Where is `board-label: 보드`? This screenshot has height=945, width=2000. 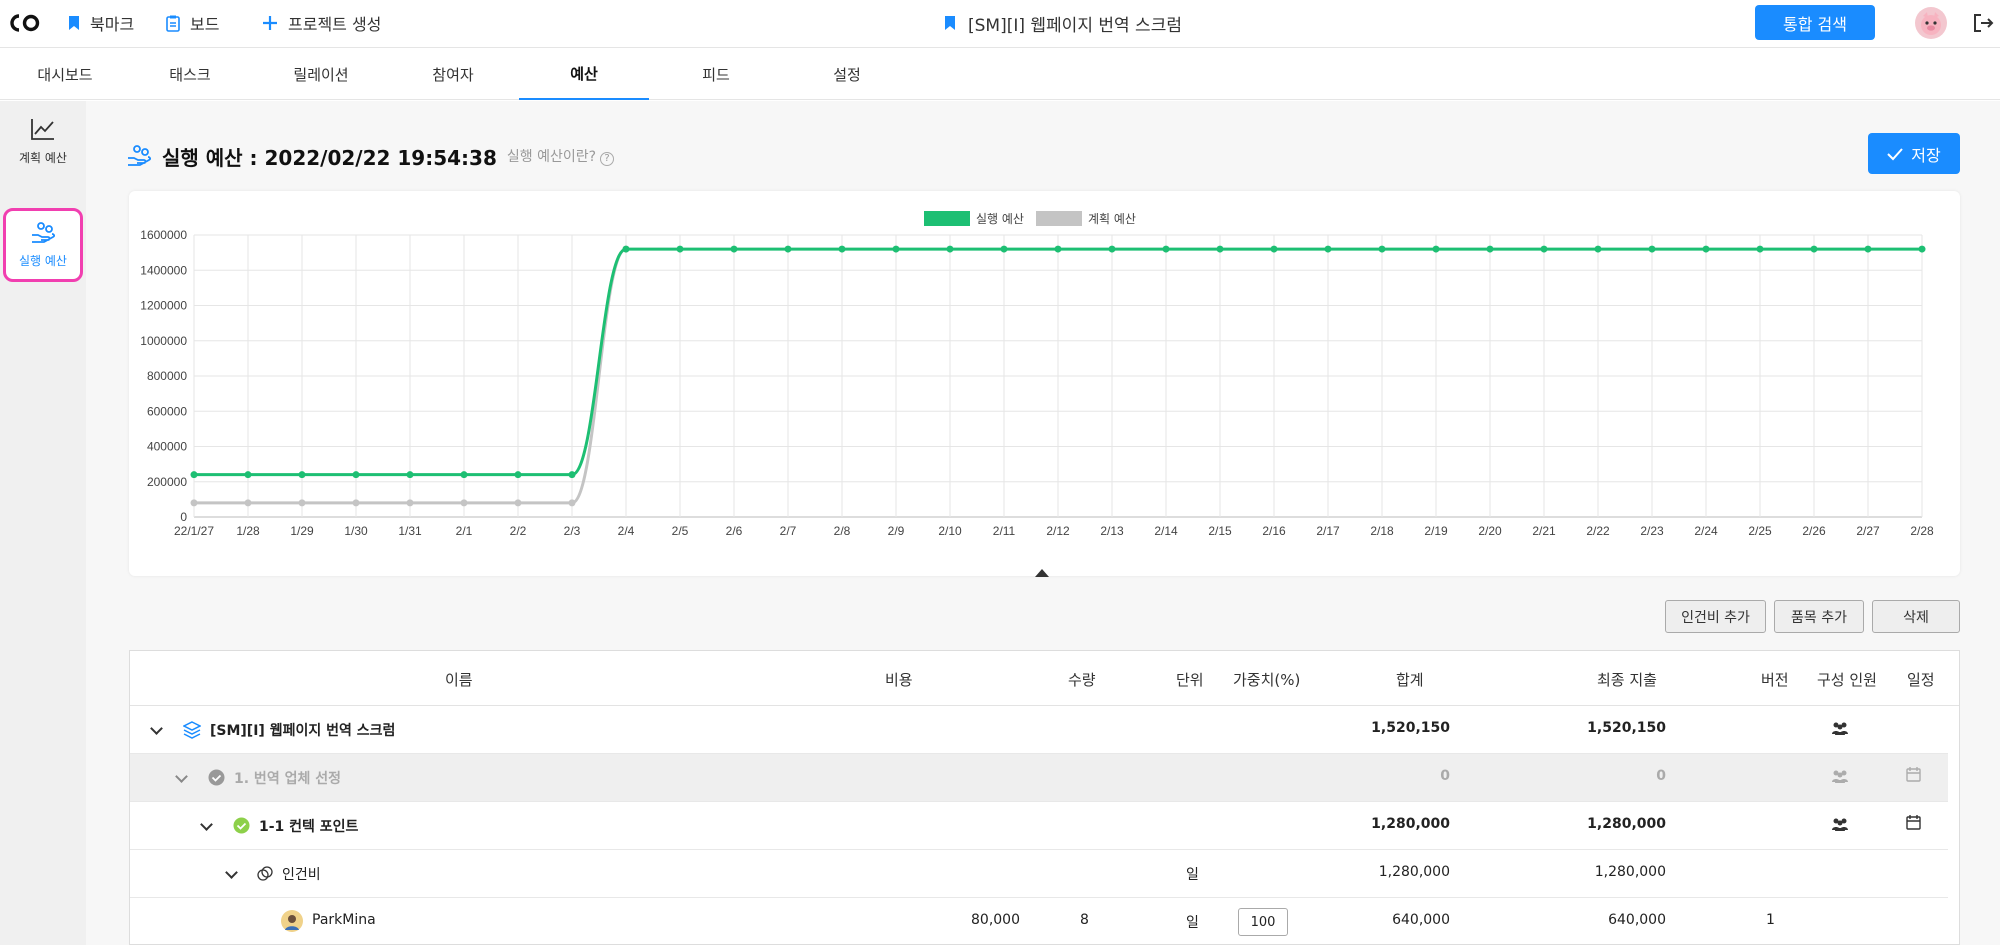
board-label: 보드 is located at coordinates (205, 24).